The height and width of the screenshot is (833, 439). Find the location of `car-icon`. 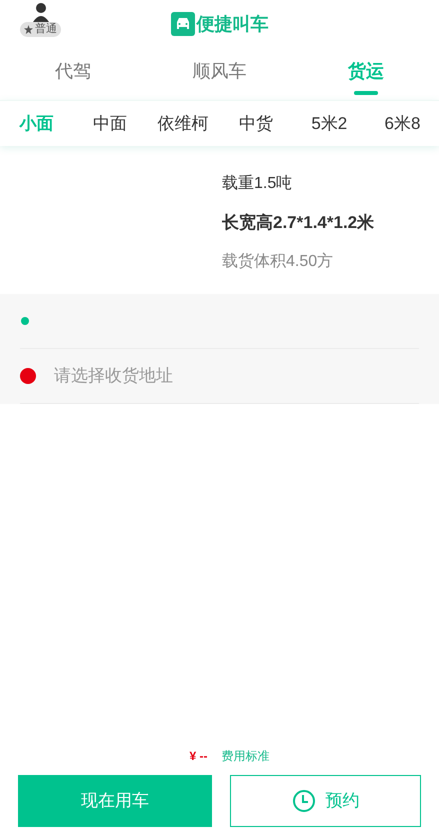

car-icon is located at coordinates (182, 24).